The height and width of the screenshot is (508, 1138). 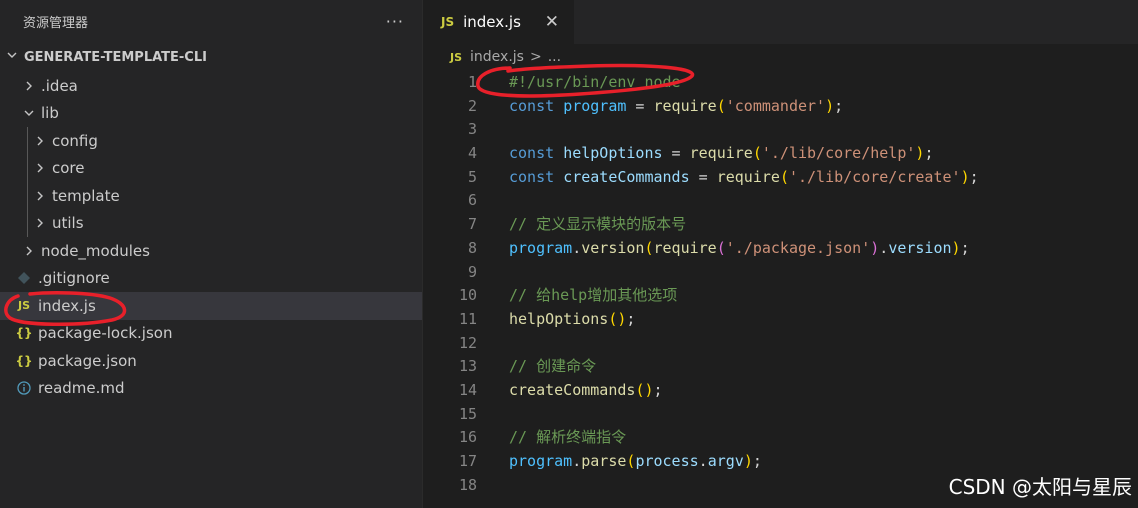 What do you see at coordinates (211, 57) in the screenshot?
I see `project-section-header: GENERATE-TEMPLATE-CLI` at bounding box center [211, 57].